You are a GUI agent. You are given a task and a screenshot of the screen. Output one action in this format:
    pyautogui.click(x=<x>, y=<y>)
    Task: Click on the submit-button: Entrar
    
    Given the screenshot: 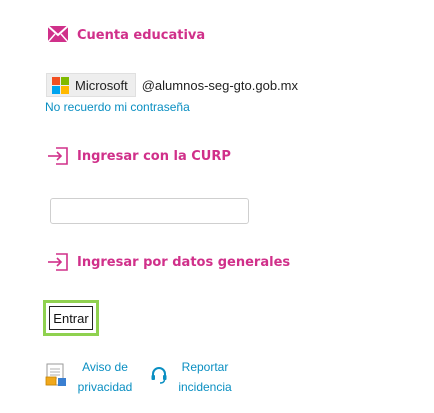 What is the action you would take?
    pyautogui.click(x=71, y=318)
    